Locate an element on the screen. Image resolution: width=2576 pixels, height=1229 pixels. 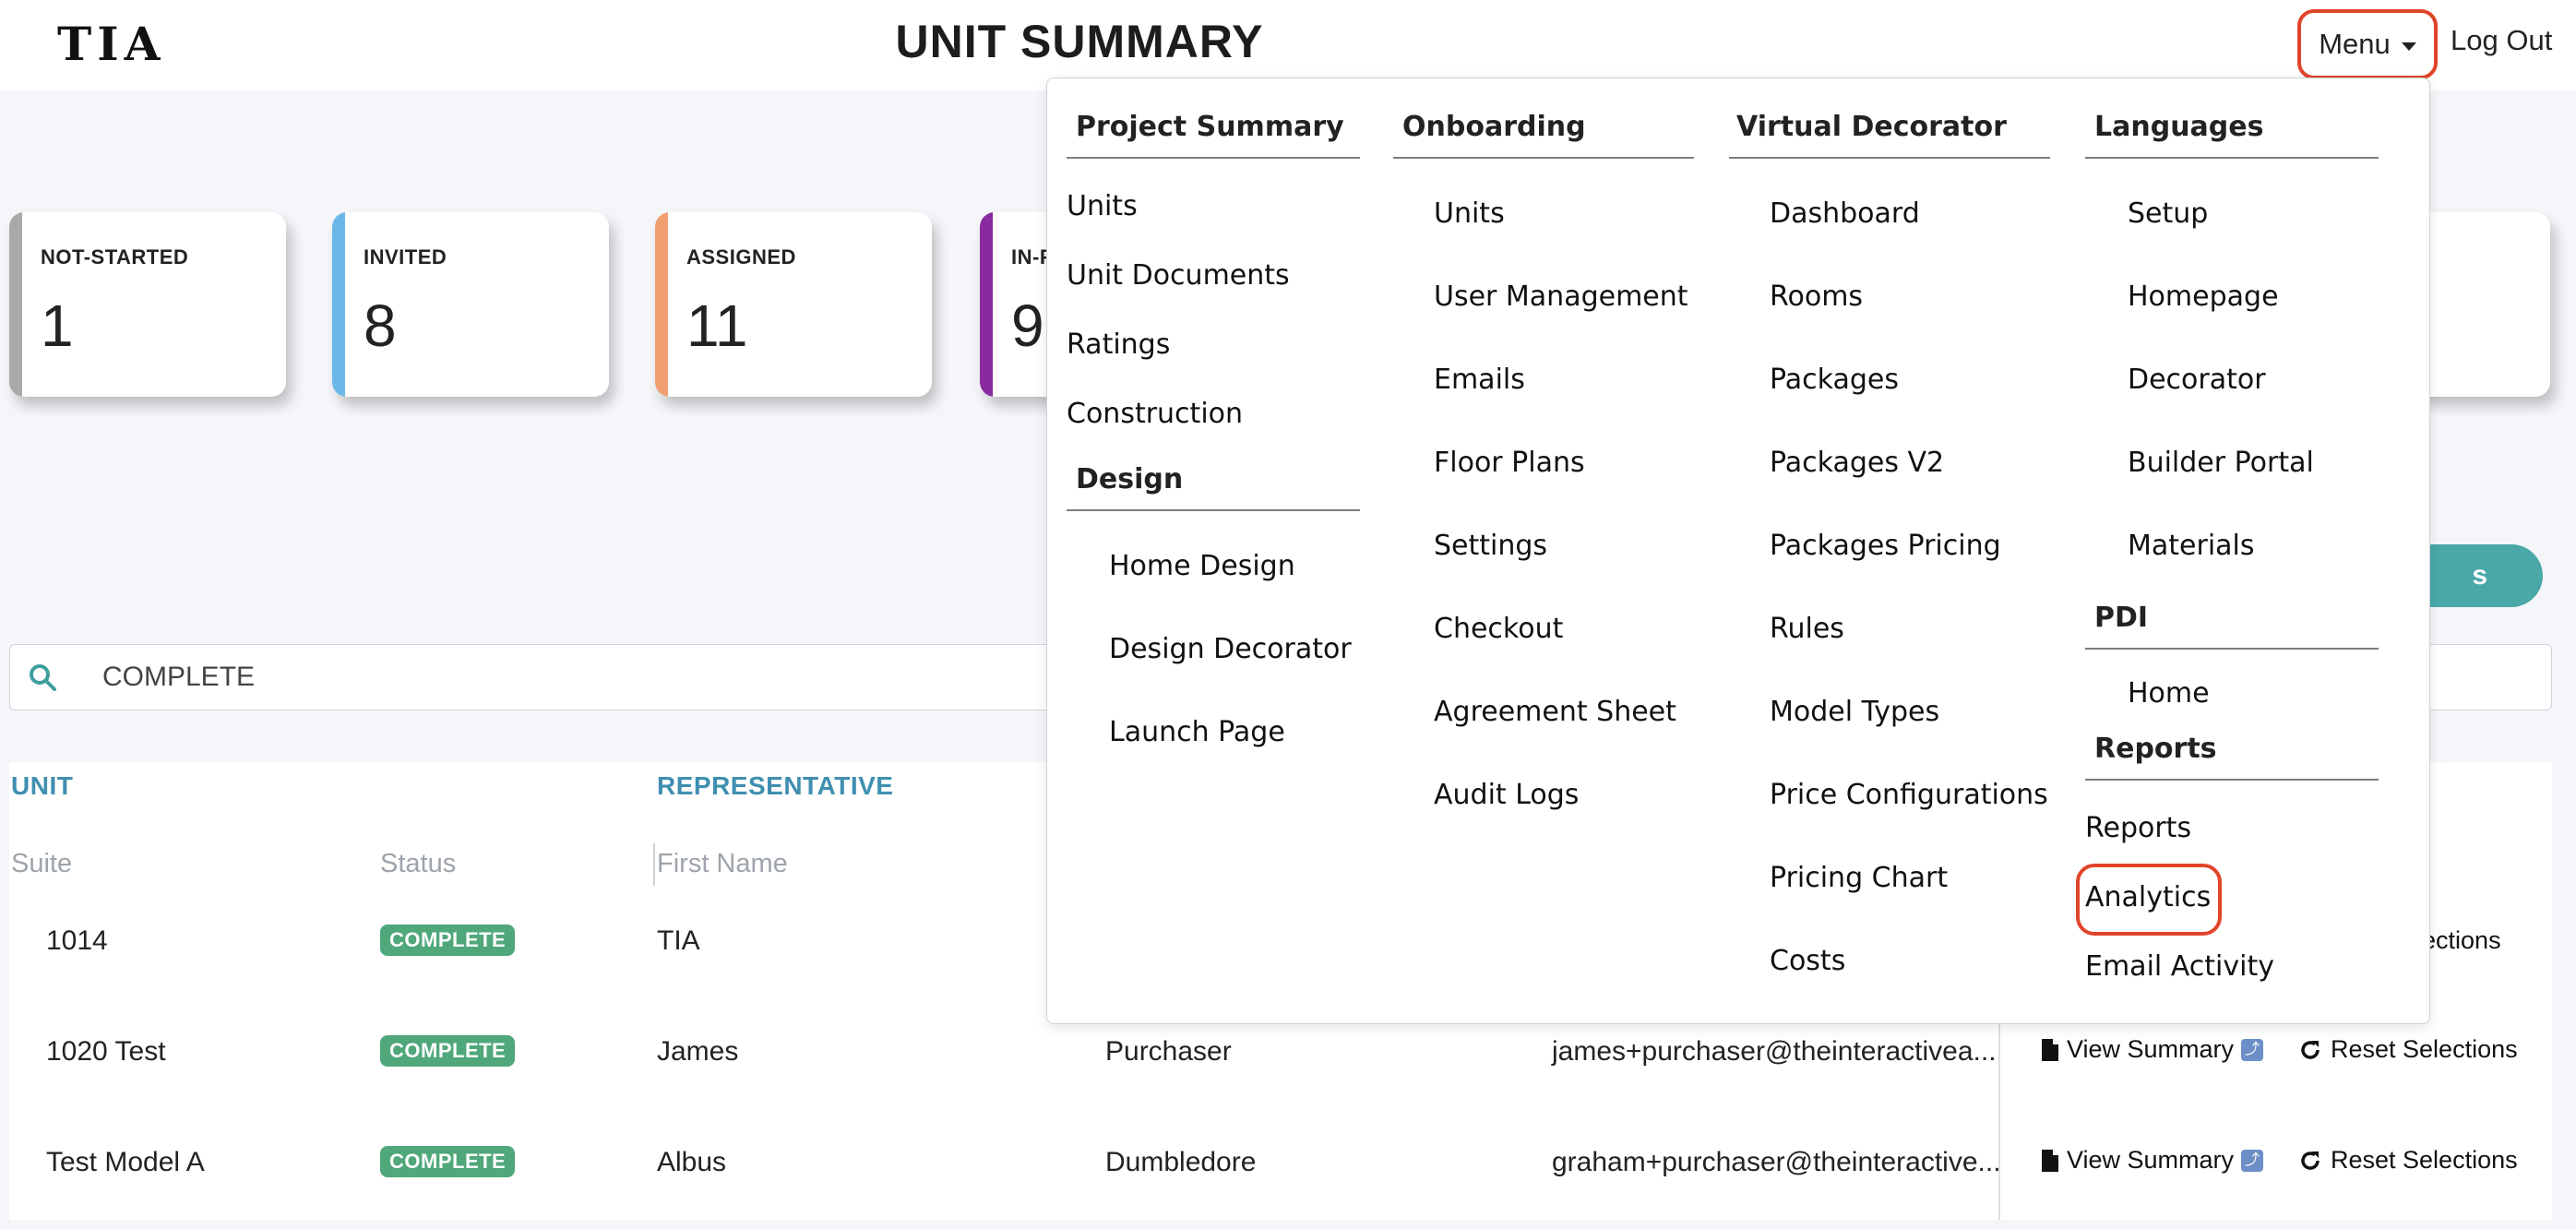
group-header-unit: UNIT is located at coordinates (42, 786).